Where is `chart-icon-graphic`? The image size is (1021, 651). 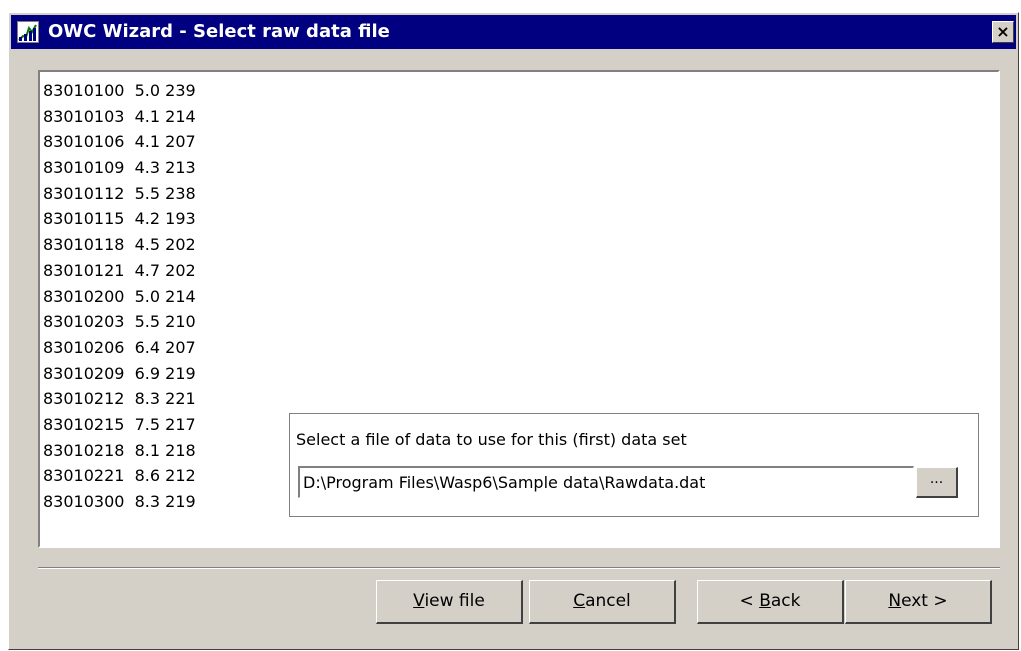
chart-icon-graphic is located at coordinates (28, 32).